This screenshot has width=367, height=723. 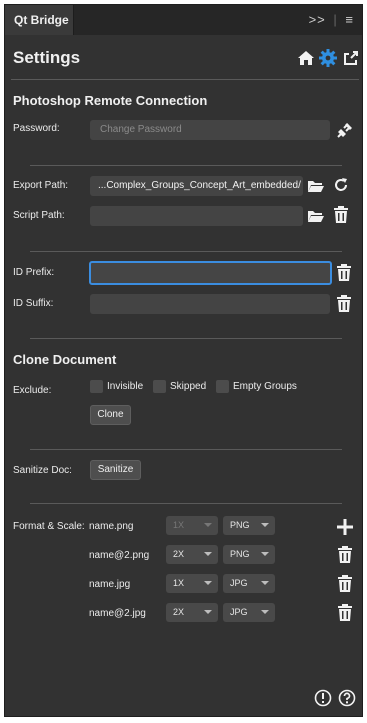 I want to click on section-clone-document: Clone Document, so click(x=65, y=359).